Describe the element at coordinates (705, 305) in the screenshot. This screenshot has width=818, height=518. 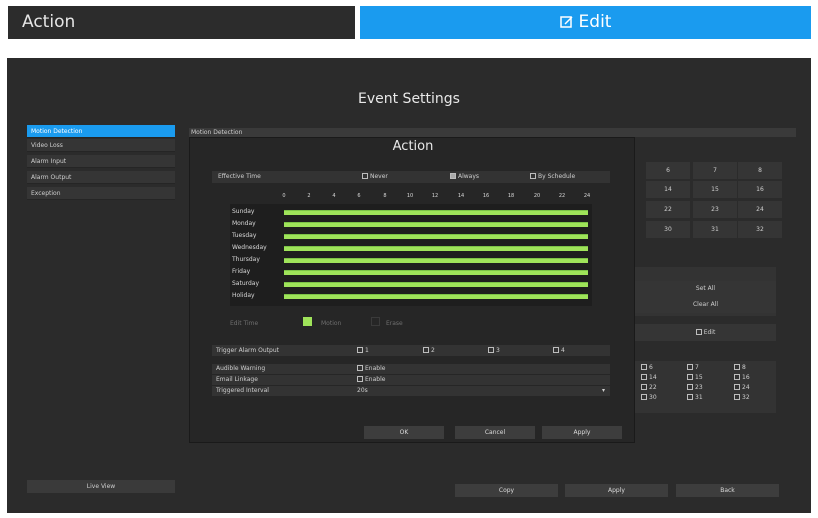
I see `clear-all-button: Clear All` at that location.